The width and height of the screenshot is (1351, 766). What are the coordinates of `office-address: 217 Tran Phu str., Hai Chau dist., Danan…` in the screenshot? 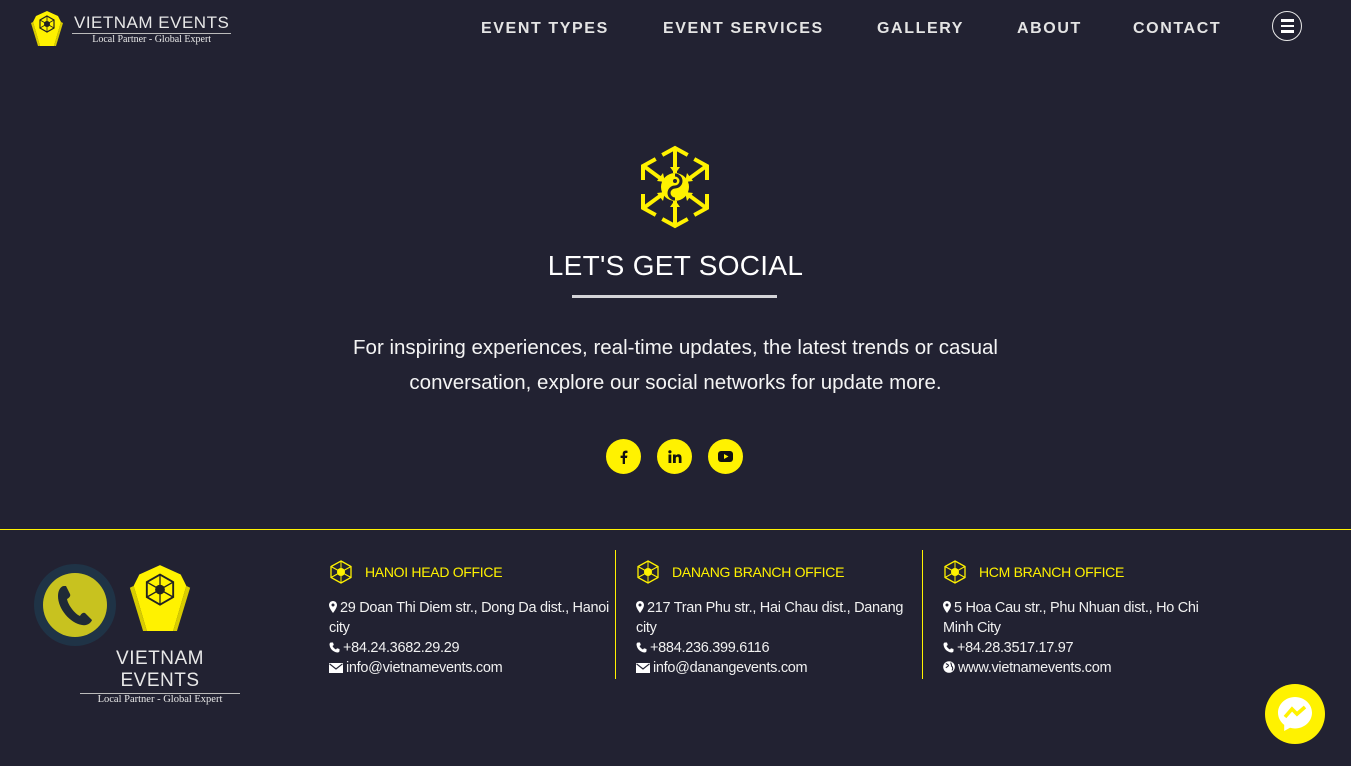 It's located at (779, 618).